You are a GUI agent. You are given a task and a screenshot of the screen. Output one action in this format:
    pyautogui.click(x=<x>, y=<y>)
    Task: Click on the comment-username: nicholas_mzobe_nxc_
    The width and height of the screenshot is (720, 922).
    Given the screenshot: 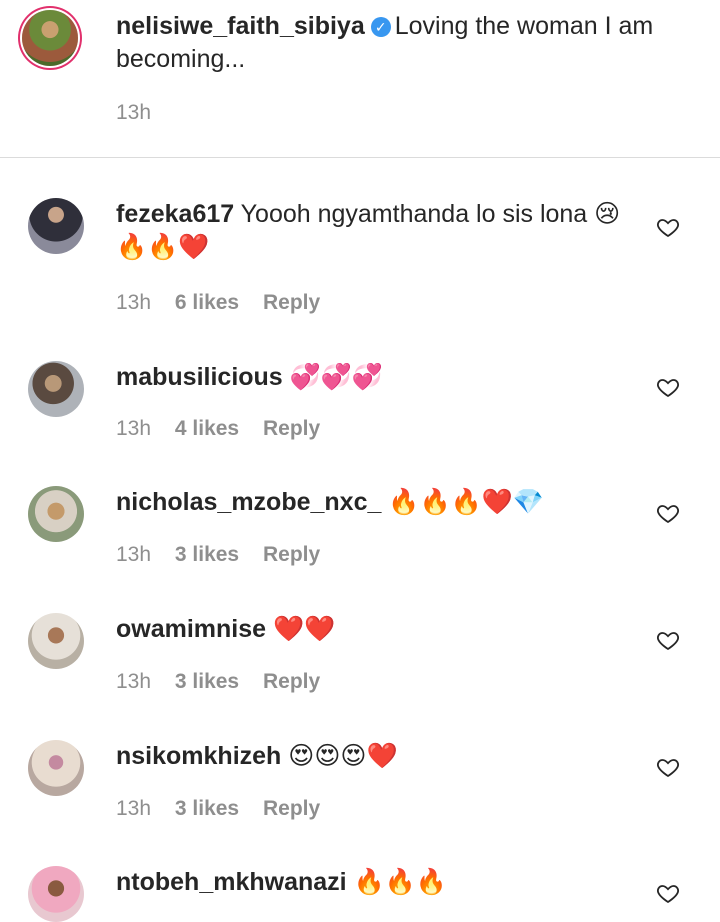 What is the action you would take?
    pyautogui.click(x=248, y=502)
    